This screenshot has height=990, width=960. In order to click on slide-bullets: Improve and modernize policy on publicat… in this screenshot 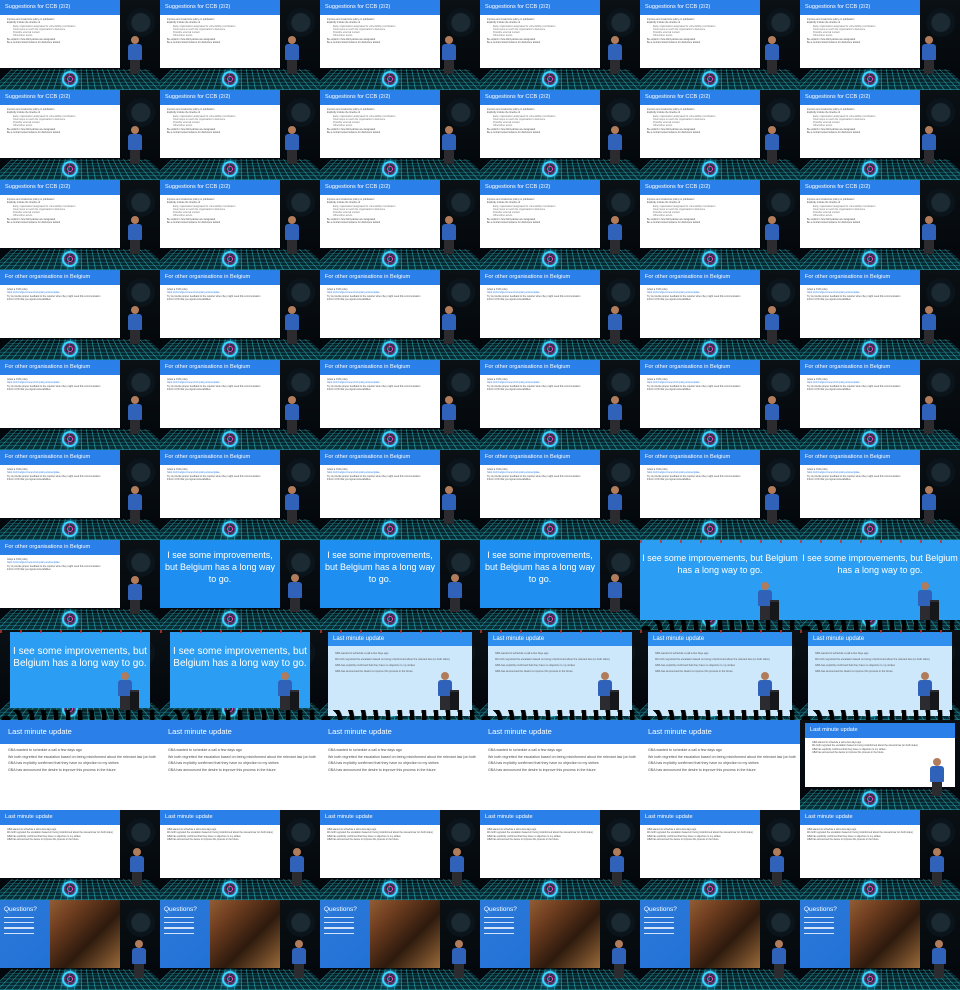, I will do `click(220, 29)`.